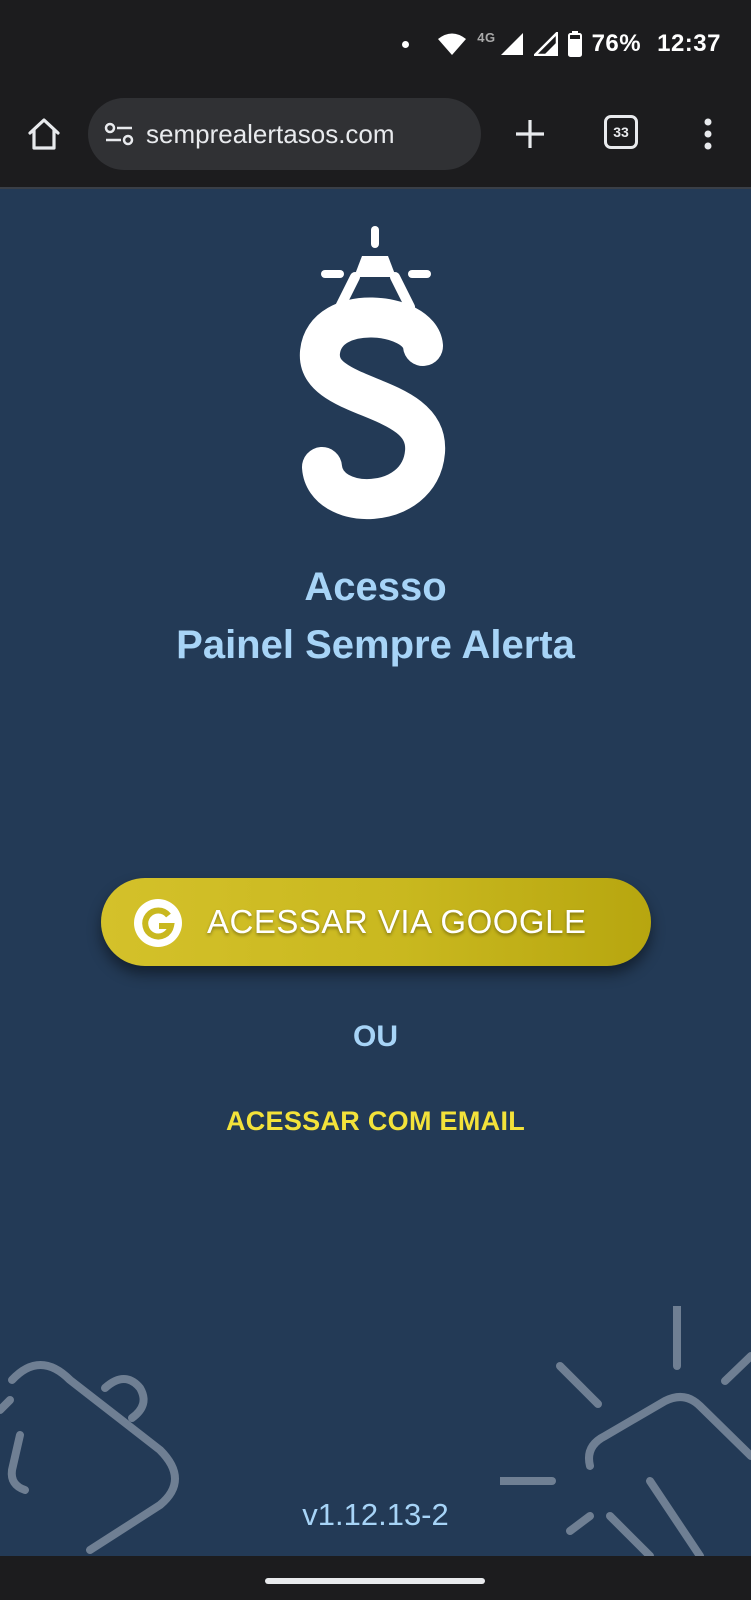 This screenshot has width=751, height=1600. Describe the element at coordinates (375, 1036) in the screenshot. I see `or-divider-text: OU` at that location.